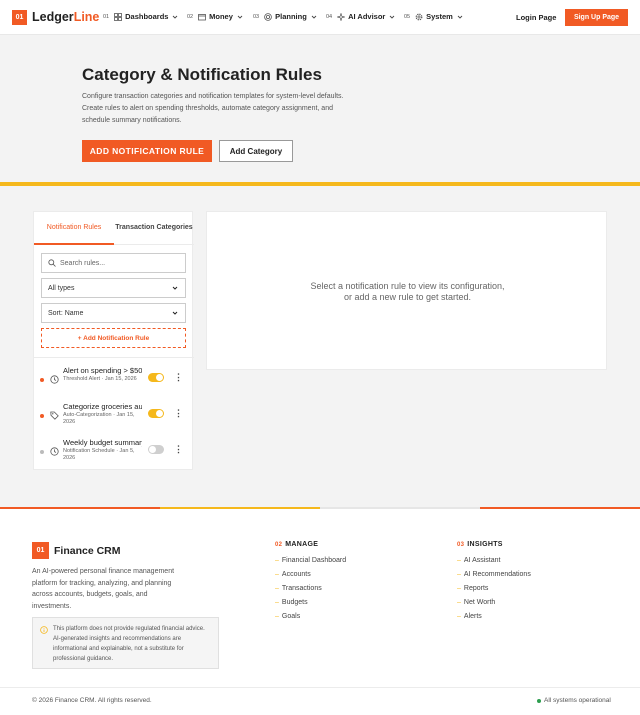  What do you see at coordinates (287, 616) in the screenshot?
I see `footer-link-goals: – Goals` at bounding box center [287, 616].